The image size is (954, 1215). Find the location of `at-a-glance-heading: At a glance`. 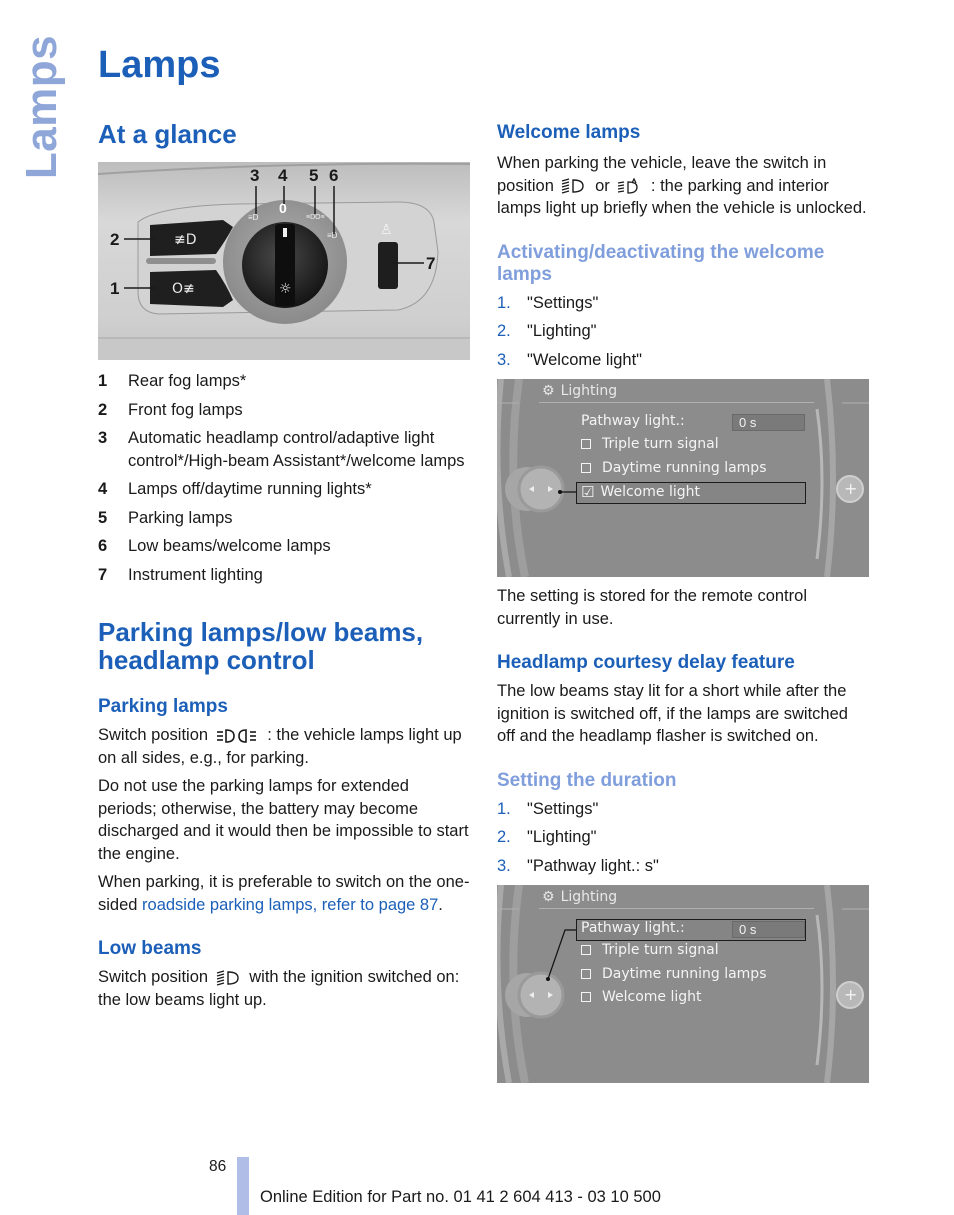

at-a-glance-heading: At a glance is located at coordinates (167, 134).